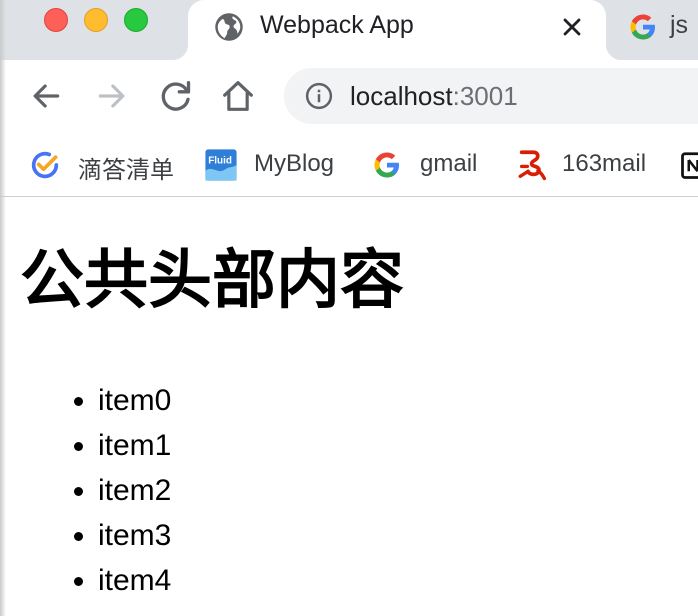  I want to click on tab-strip: Webpack App js, so click(349, 31).